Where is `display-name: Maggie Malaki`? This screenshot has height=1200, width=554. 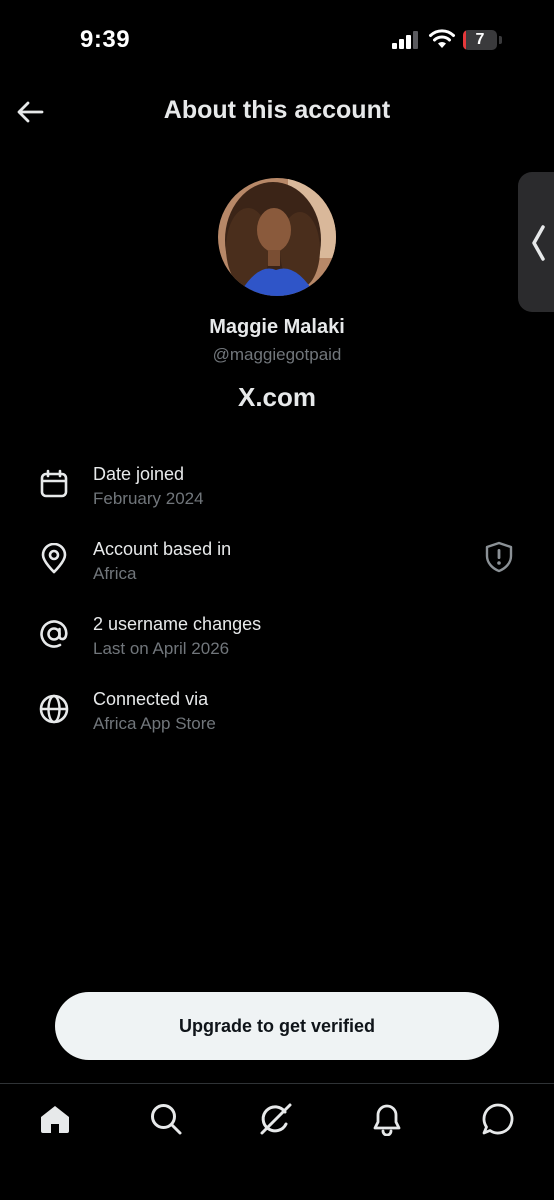
display-name: Maggie Malaki is located at coordinates (277, 327).